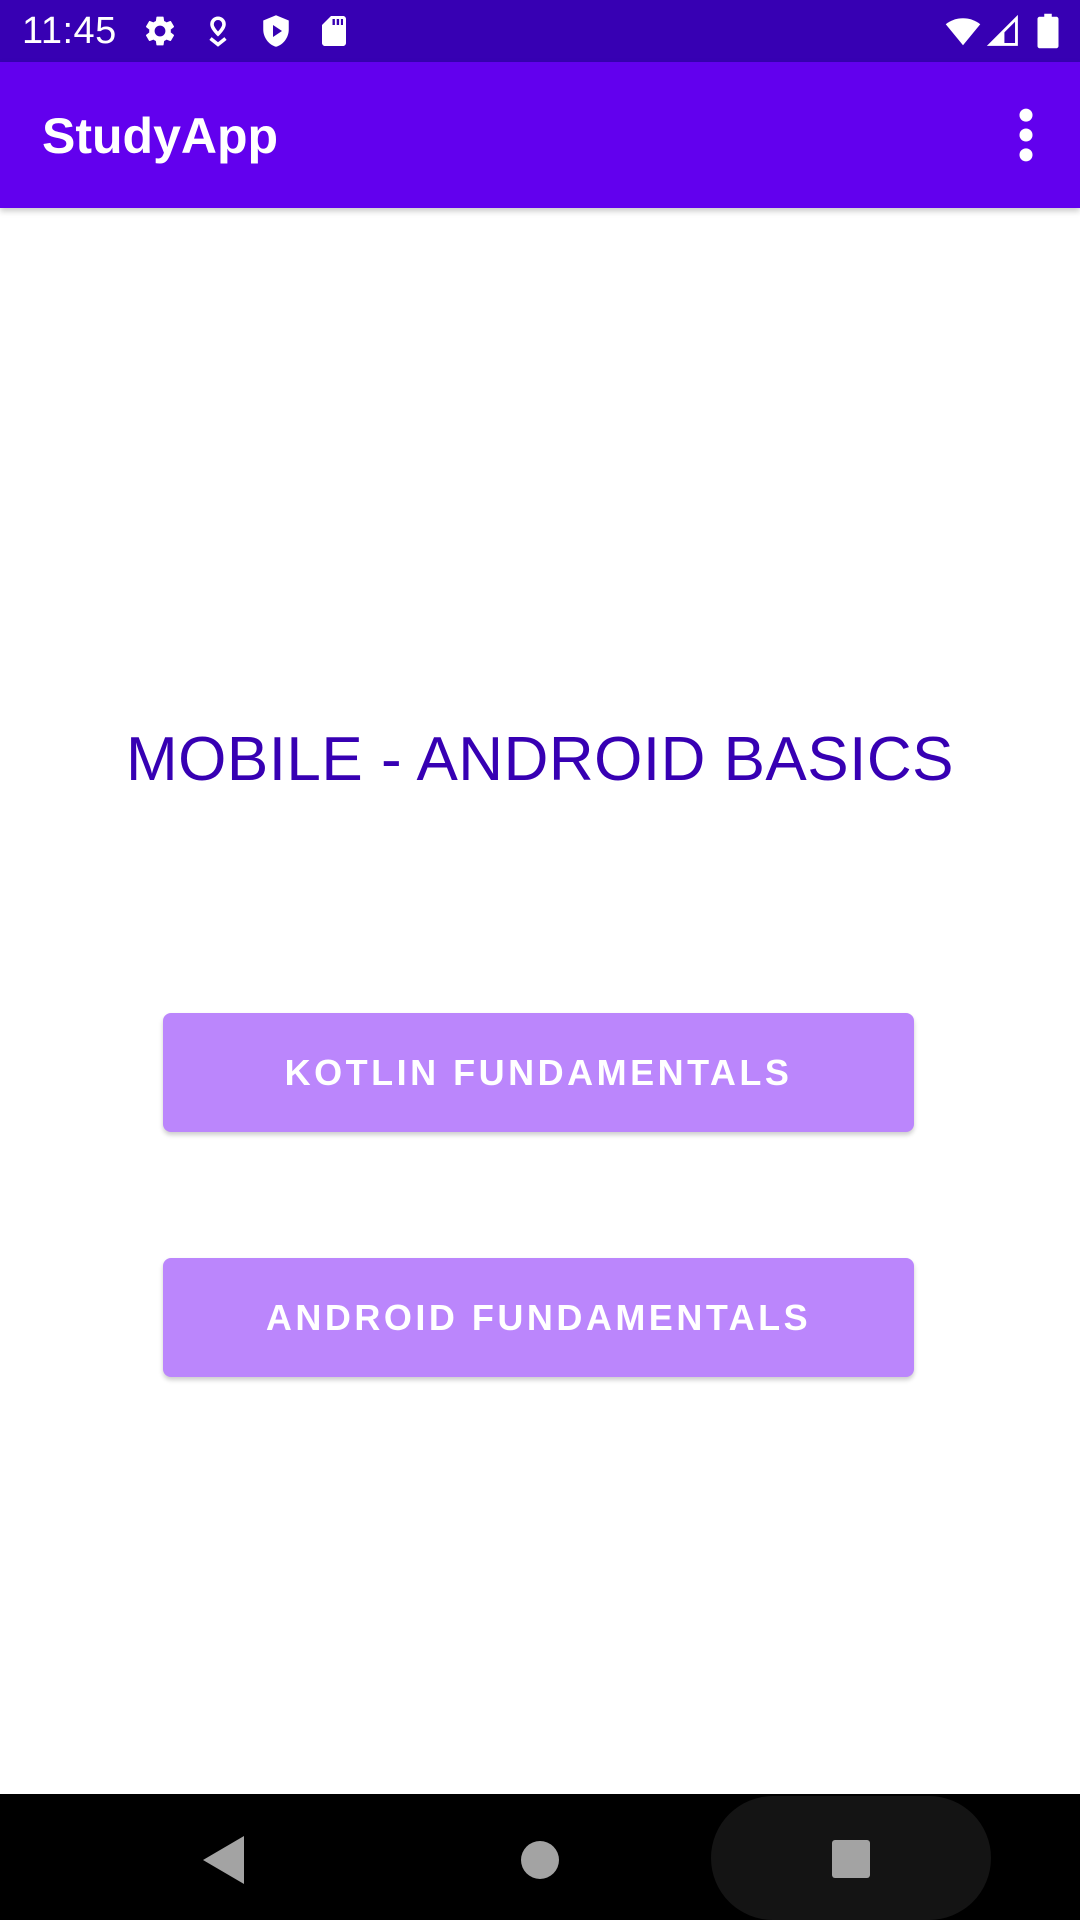 This screenshot has height=1920, width=1080. What do you see at coordinates (538, 1317) in the screenshot?
I see `android-fundamentals-button: ANDROID FUNDAMENTALS` at bounding box center [538, 1317].